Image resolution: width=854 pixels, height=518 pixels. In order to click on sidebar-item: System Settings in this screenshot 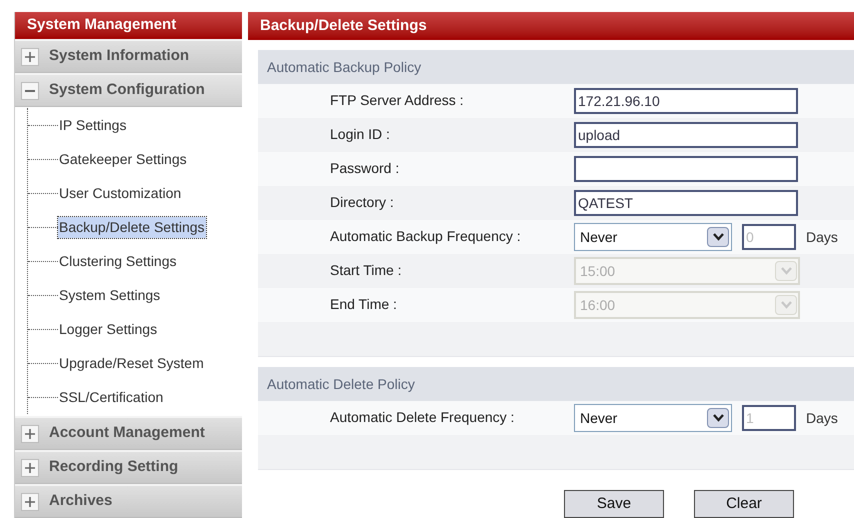, I will do `click(110, 295)`.